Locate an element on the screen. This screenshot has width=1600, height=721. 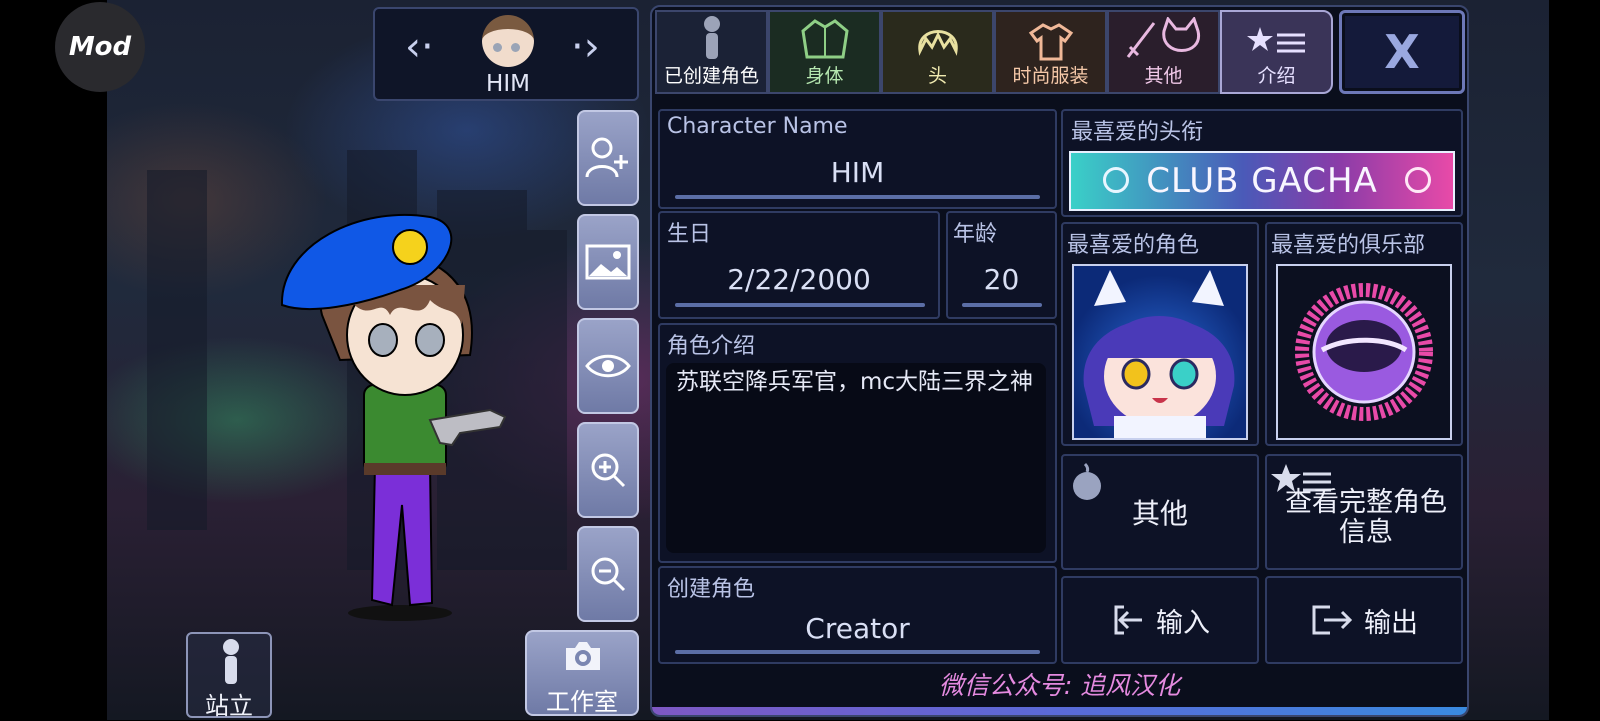
export-label: 输出 is located at coordinates (1391, 623).